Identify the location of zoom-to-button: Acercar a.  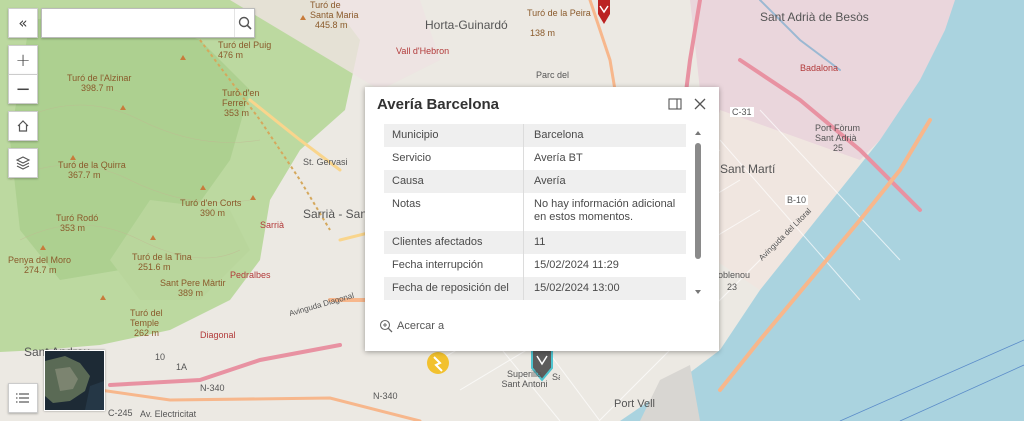
(411, 326).